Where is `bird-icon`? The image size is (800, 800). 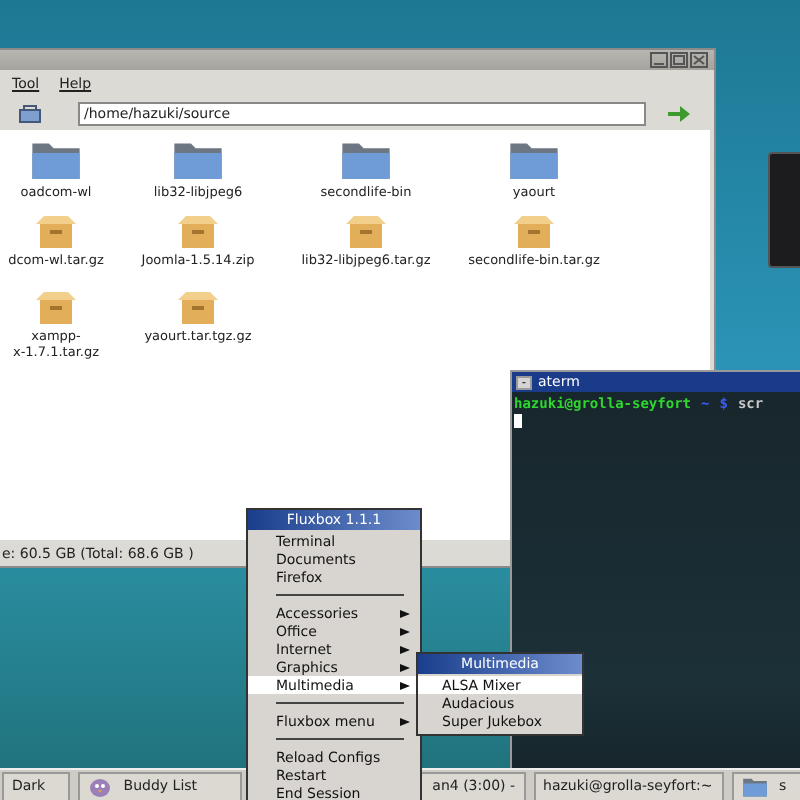
bird-icon is located at coordinates (99, 786).